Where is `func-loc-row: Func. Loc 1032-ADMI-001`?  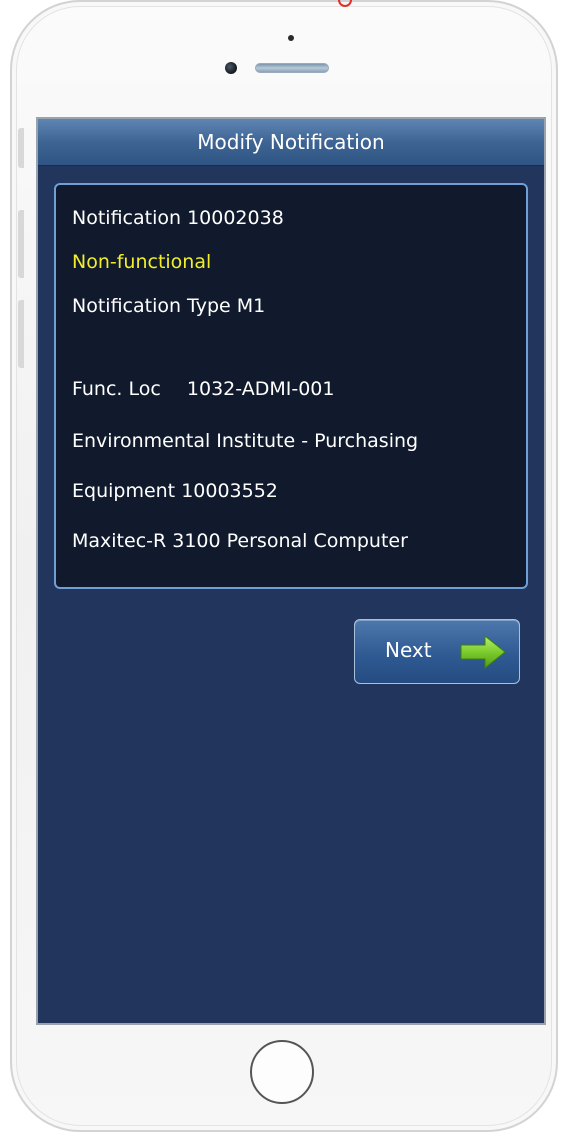 func-loc-row: Func. Loc 1032-ADMI-001 is located at coordinates (203, 389).